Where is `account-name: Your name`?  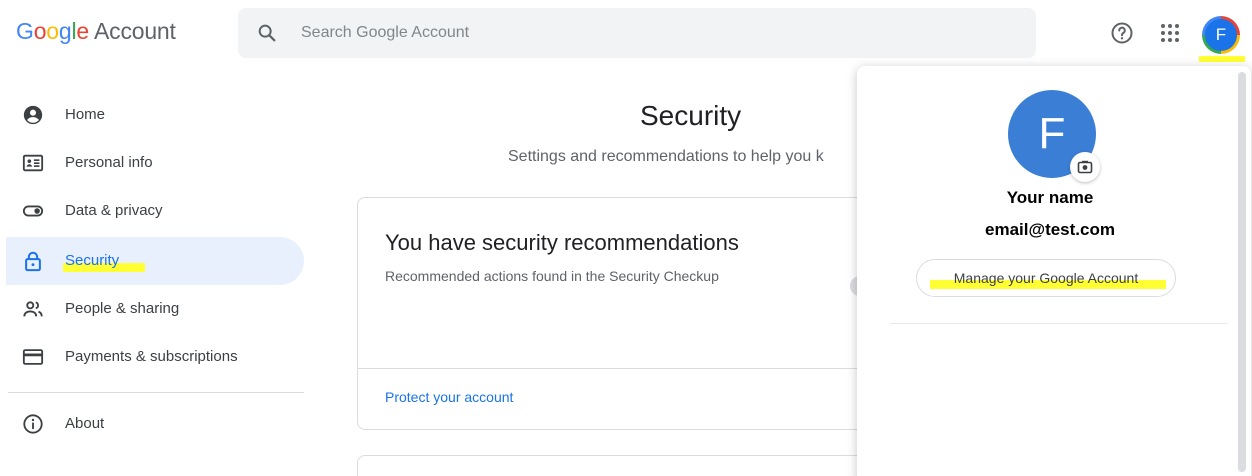 account-name: Your name is located at coordinates (1050, 197).